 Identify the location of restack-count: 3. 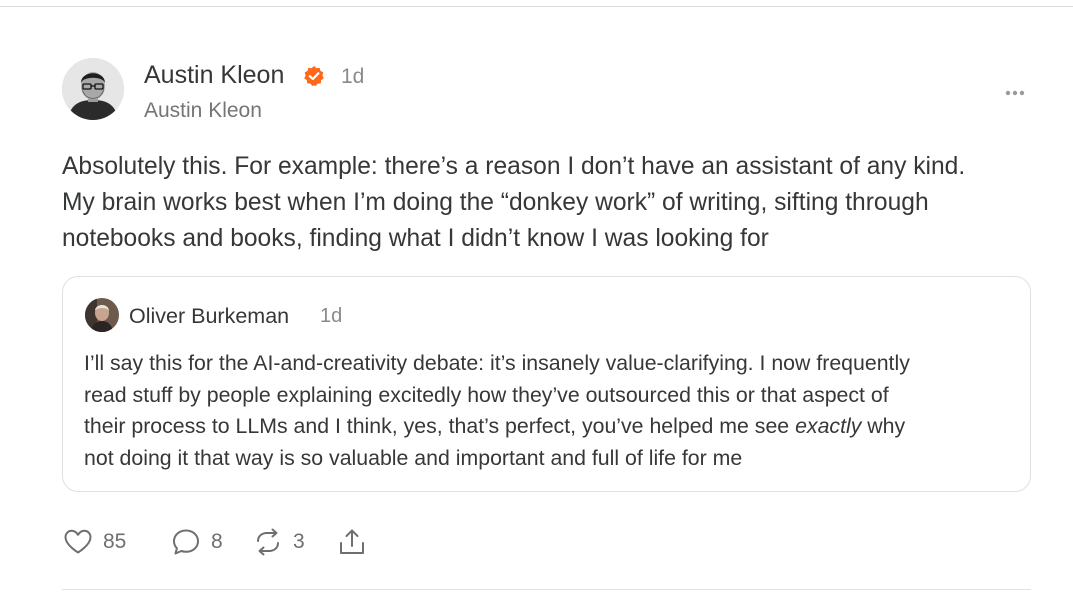
(299, 541).